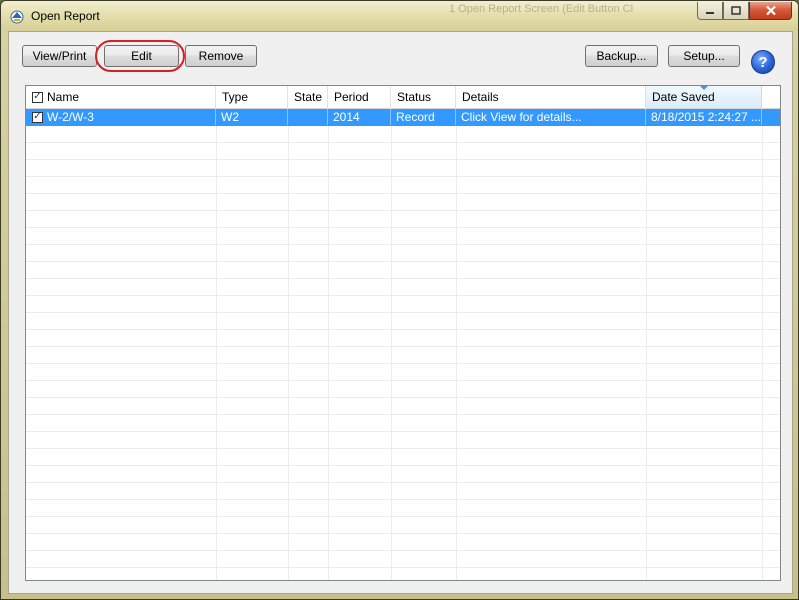 This screenshot has height=600, width=799. What do you see at coordinates (65, 16) in the screenshot?
I see `window-title: Open Report` at bounding box center [65, 16].